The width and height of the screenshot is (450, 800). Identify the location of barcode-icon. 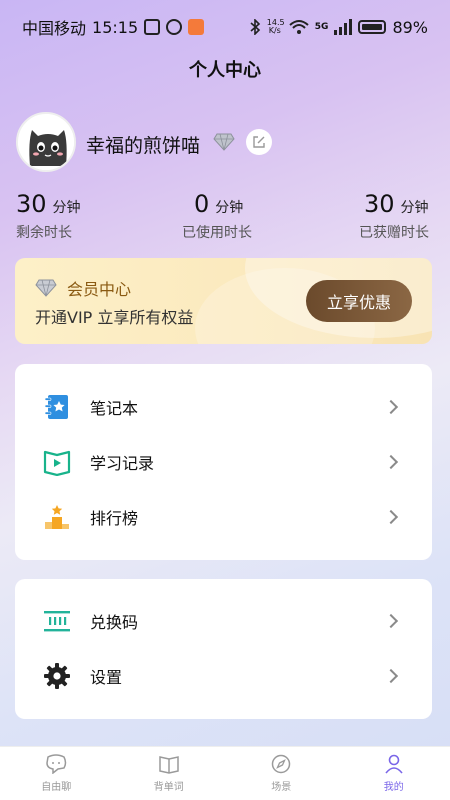
(57, 621).